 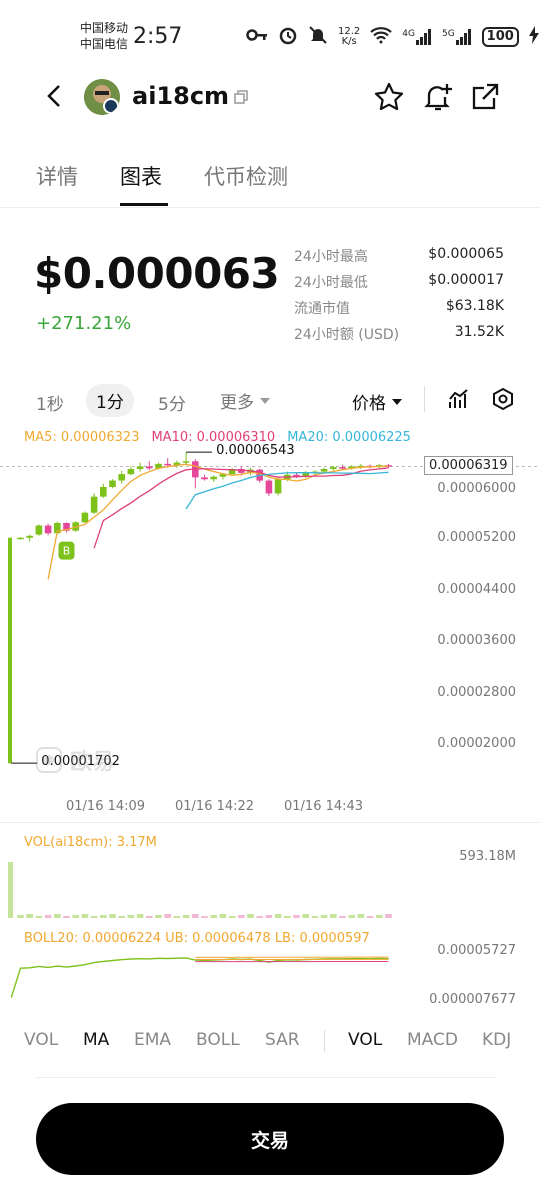 I want to click on price-change: +271.21%, so click(x=84, y=323).